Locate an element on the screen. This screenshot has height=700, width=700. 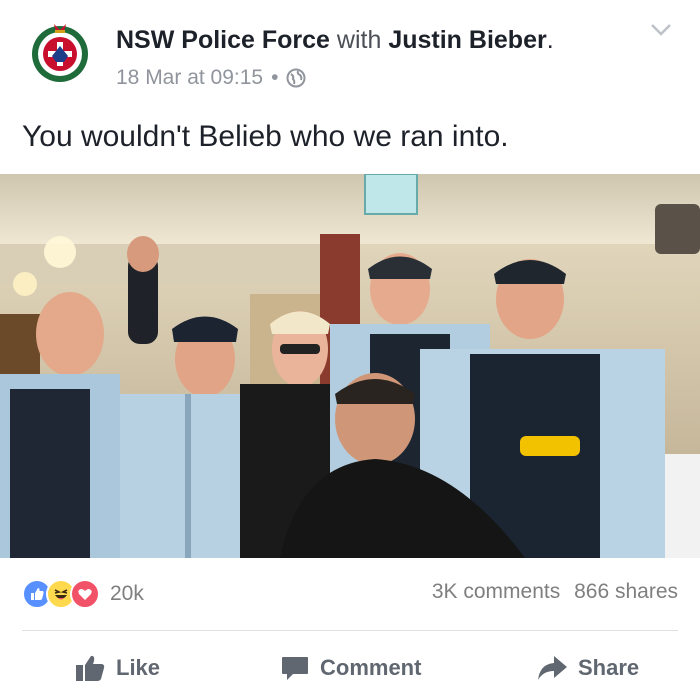
with-text: with is located at coordinates (359, 40).